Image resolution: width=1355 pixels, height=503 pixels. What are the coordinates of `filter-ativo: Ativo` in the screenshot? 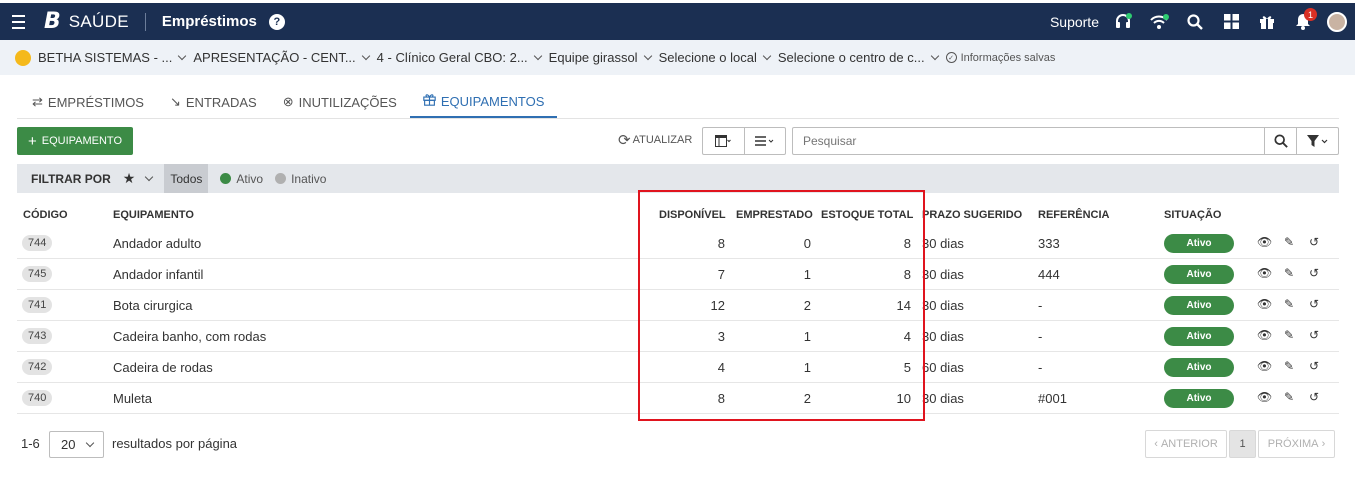 It's located at (241, 179).